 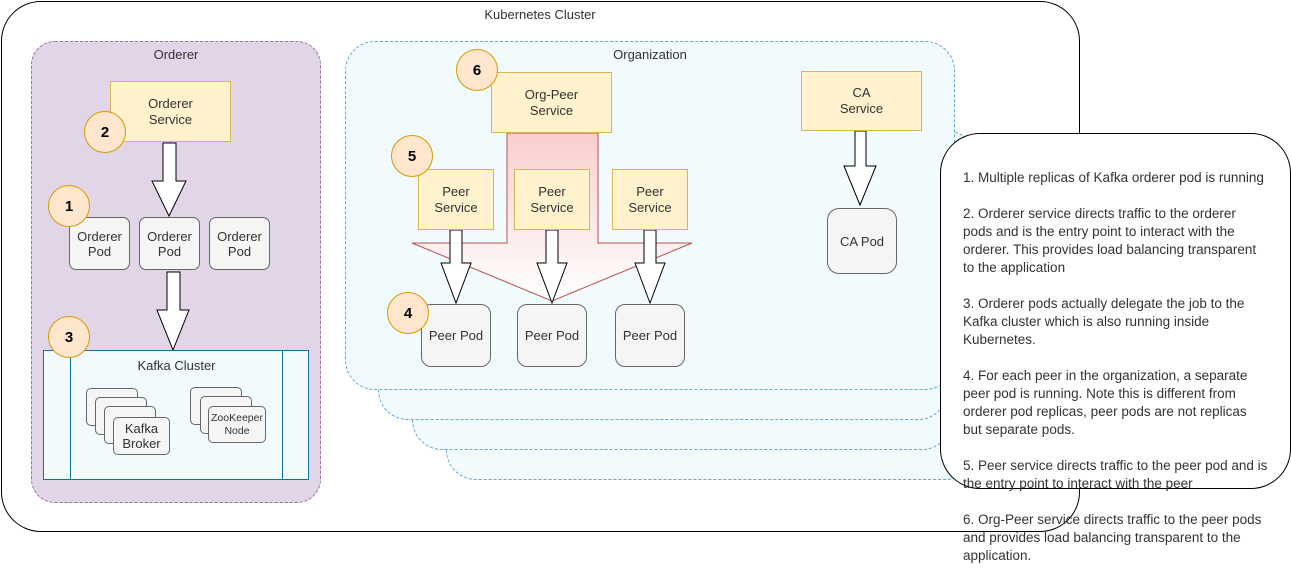 What do you see at coordinates (169, 243) in the screenshot?
I see `orderer-pod-2: Orderer Pod` at bounding box center [169, 243].